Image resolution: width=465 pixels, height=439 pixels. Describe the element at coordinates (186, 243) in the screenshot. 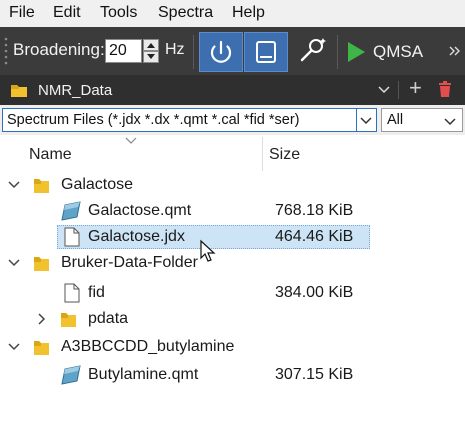

I see `tree-row-file-selected: Galactose.jdx 464.46 KiB` at that location.